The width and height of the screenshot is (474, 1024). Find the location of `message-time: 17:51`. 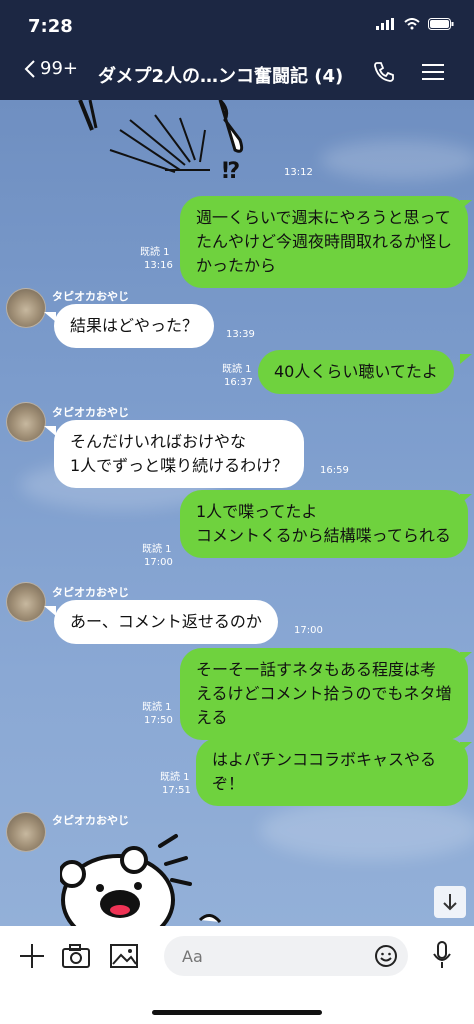

message-time: 17:51 is located at coordinates (176, 790).